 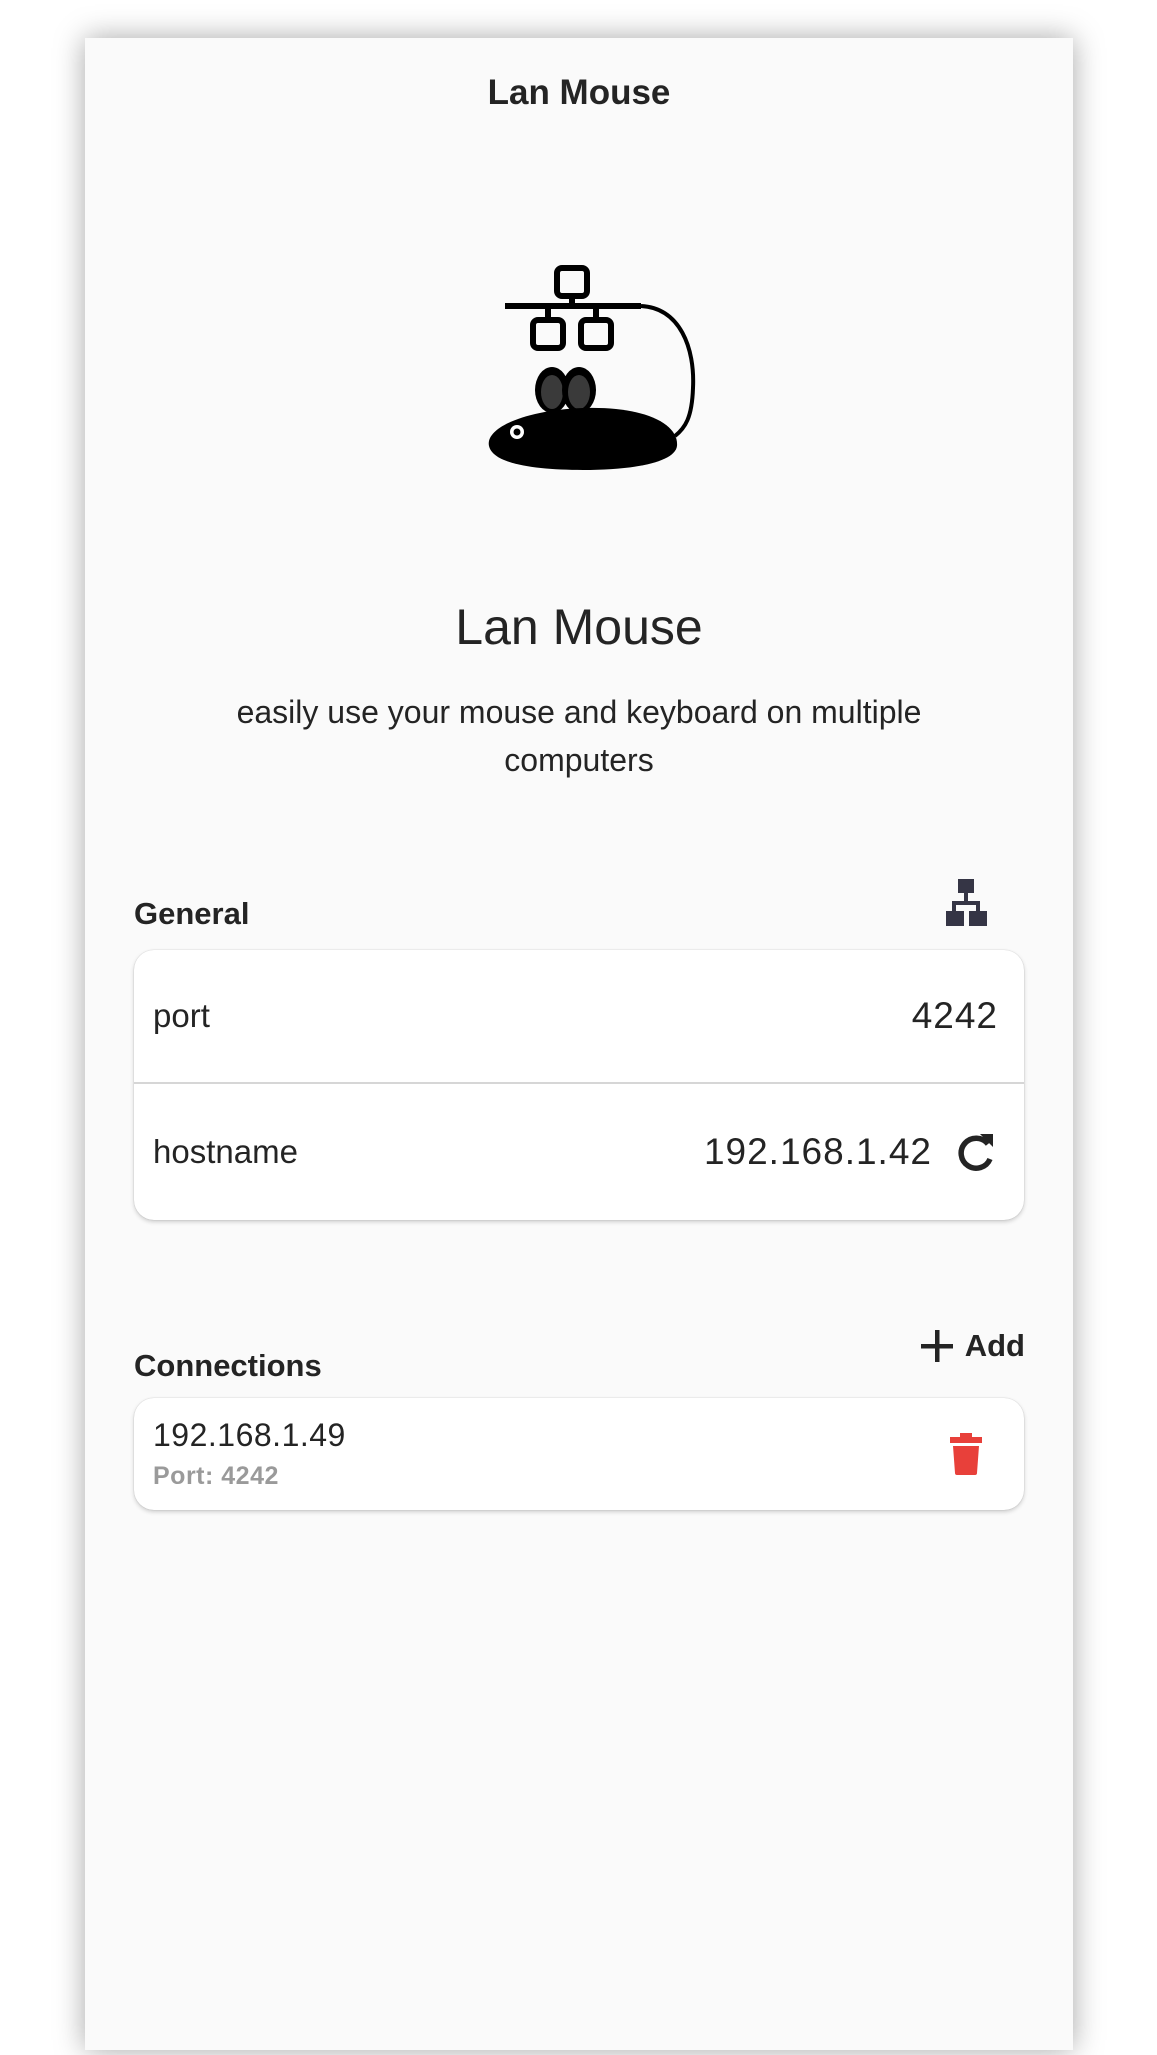 I want to click on add-connection-button: Add, so click(x=972, y=1346).